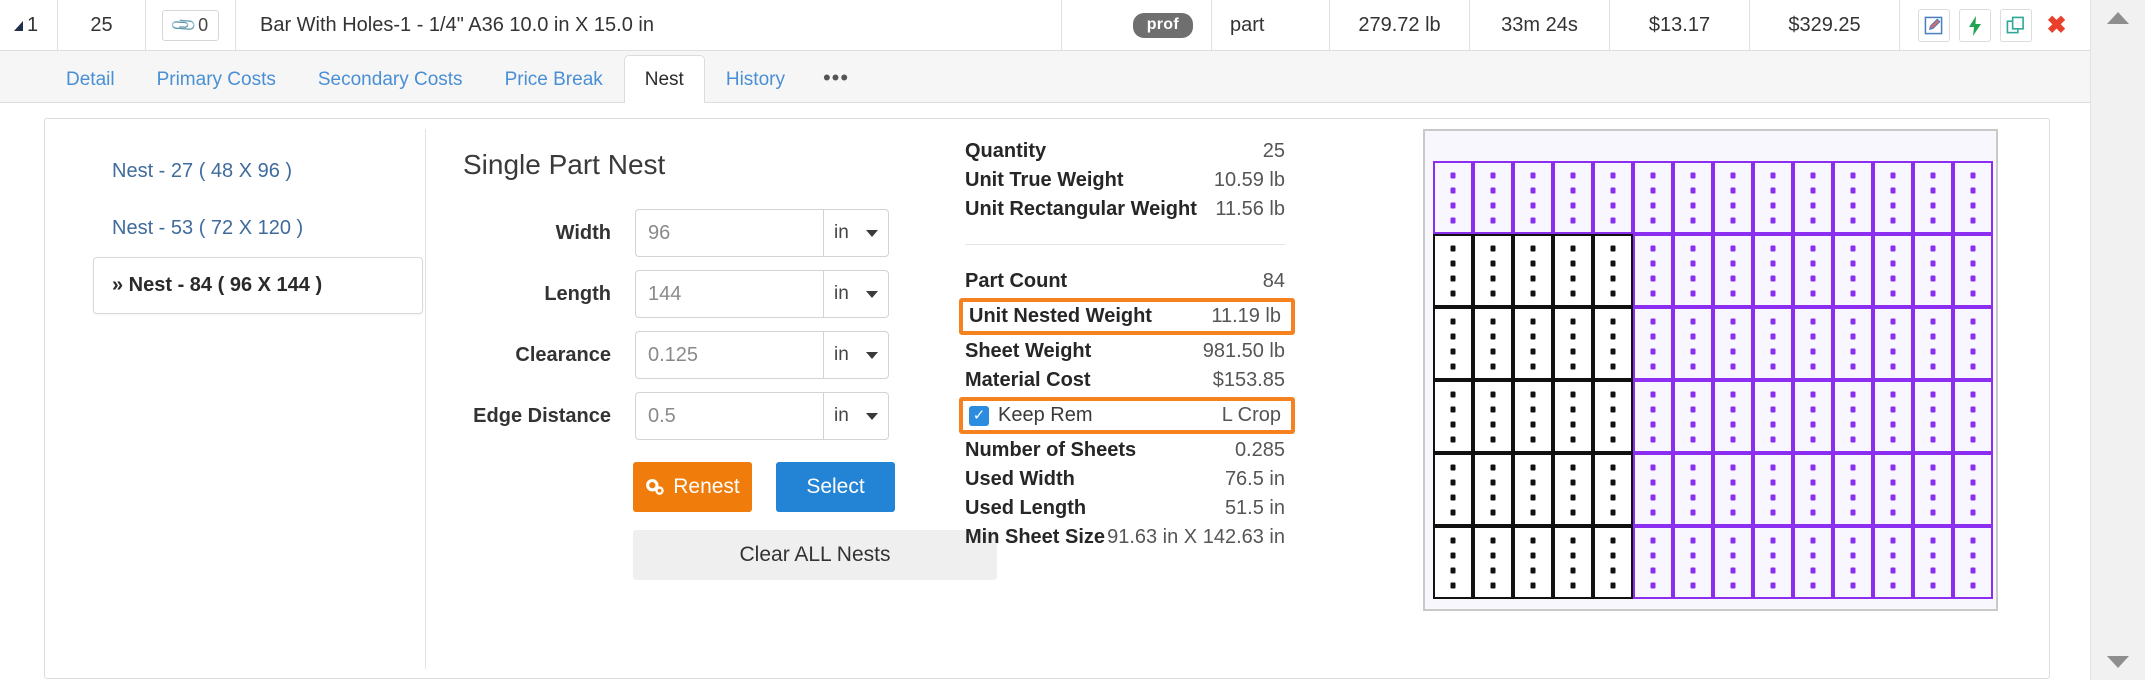 The width and height of the screenshot is (2145, 695). What do you see at coordinates (216, 79) in the screenshot?
I see `tab-primary-costs: Primary Costs` at bounding box center [216, 79].